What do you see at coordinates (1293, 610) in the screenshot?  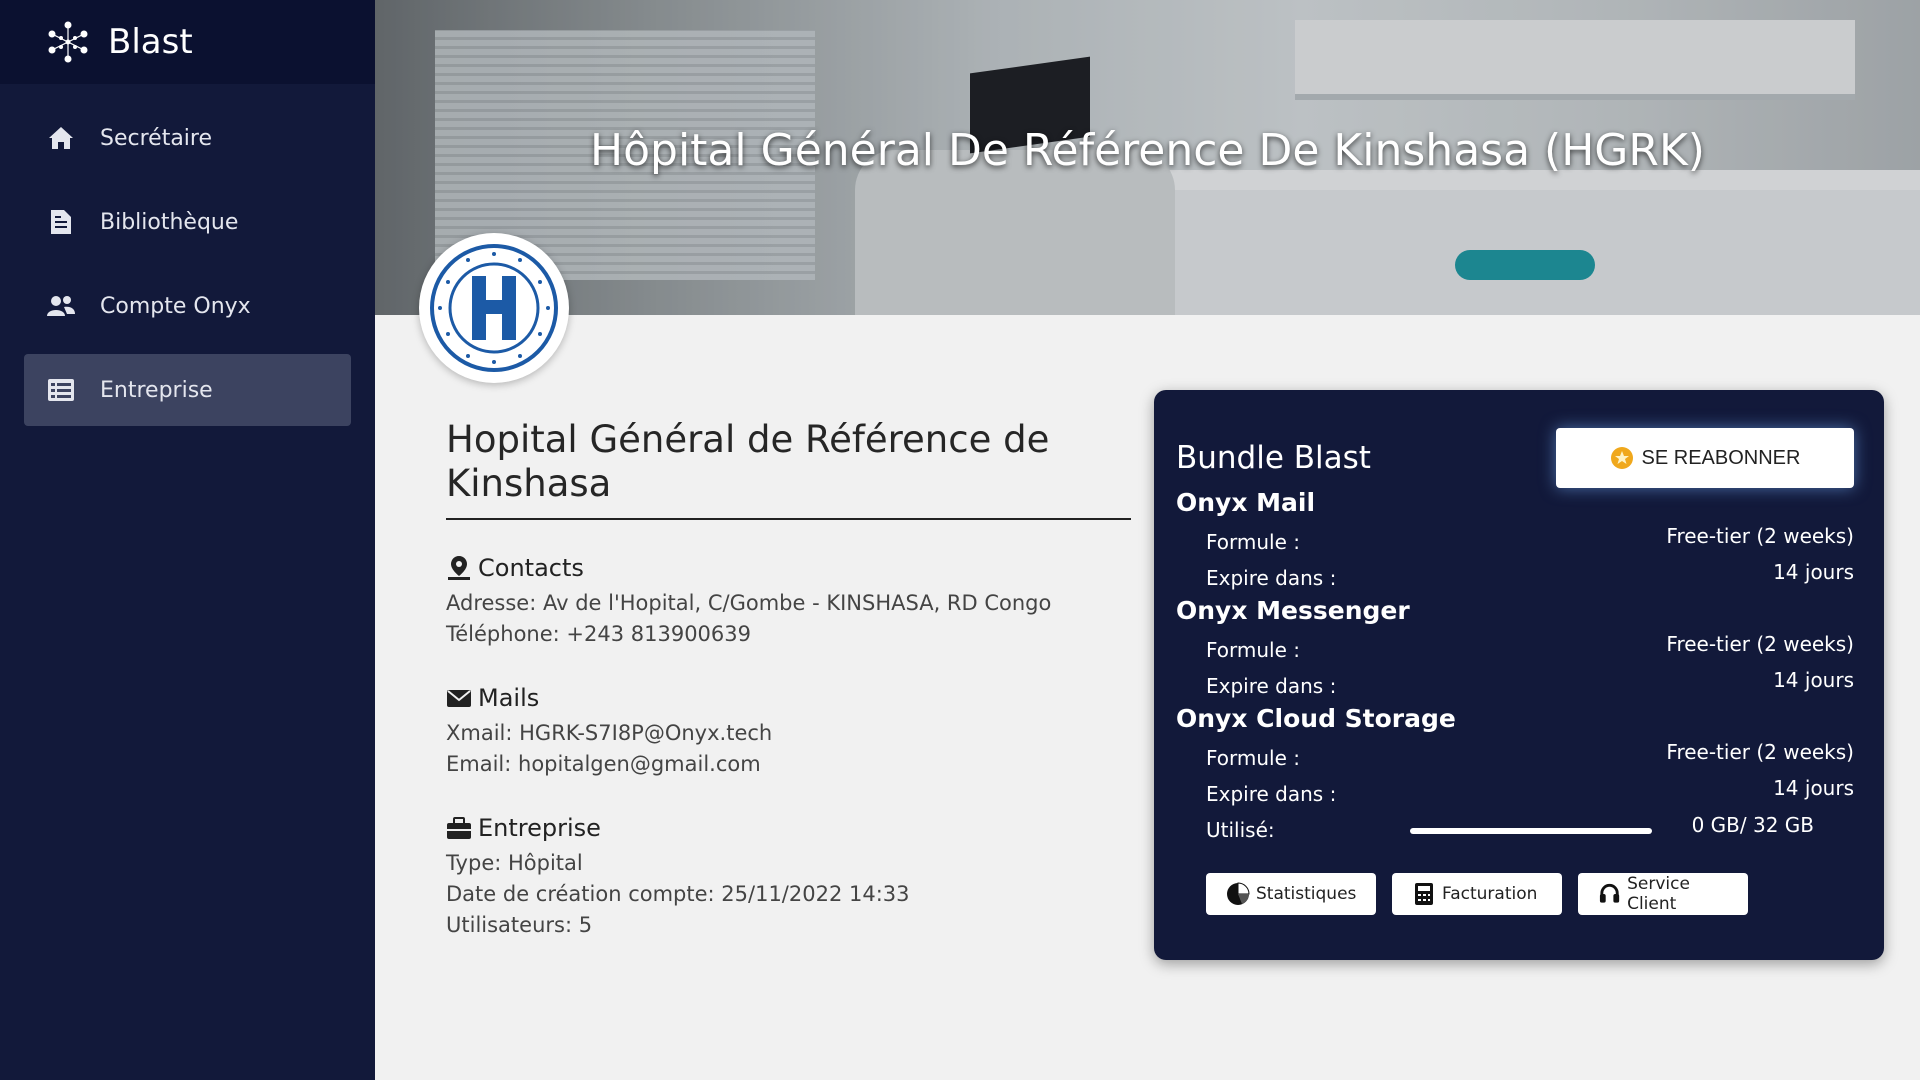 I see `product-name: Onyx Messenger` at bounding box center [1293, 610].